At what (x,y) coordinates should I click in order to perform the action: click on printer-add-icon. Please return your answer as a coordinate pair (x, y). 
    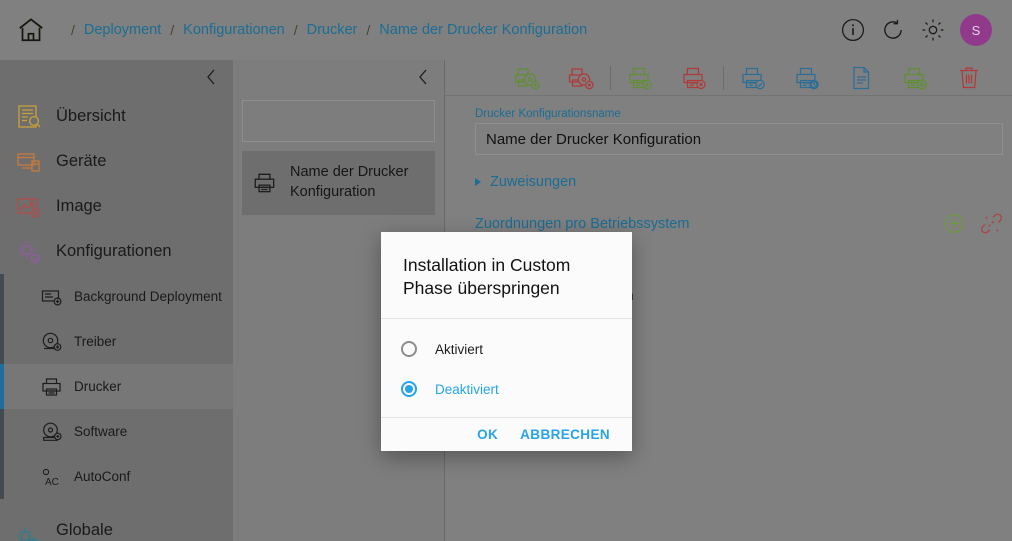
    Looking at the image, I should click on (640, 78).